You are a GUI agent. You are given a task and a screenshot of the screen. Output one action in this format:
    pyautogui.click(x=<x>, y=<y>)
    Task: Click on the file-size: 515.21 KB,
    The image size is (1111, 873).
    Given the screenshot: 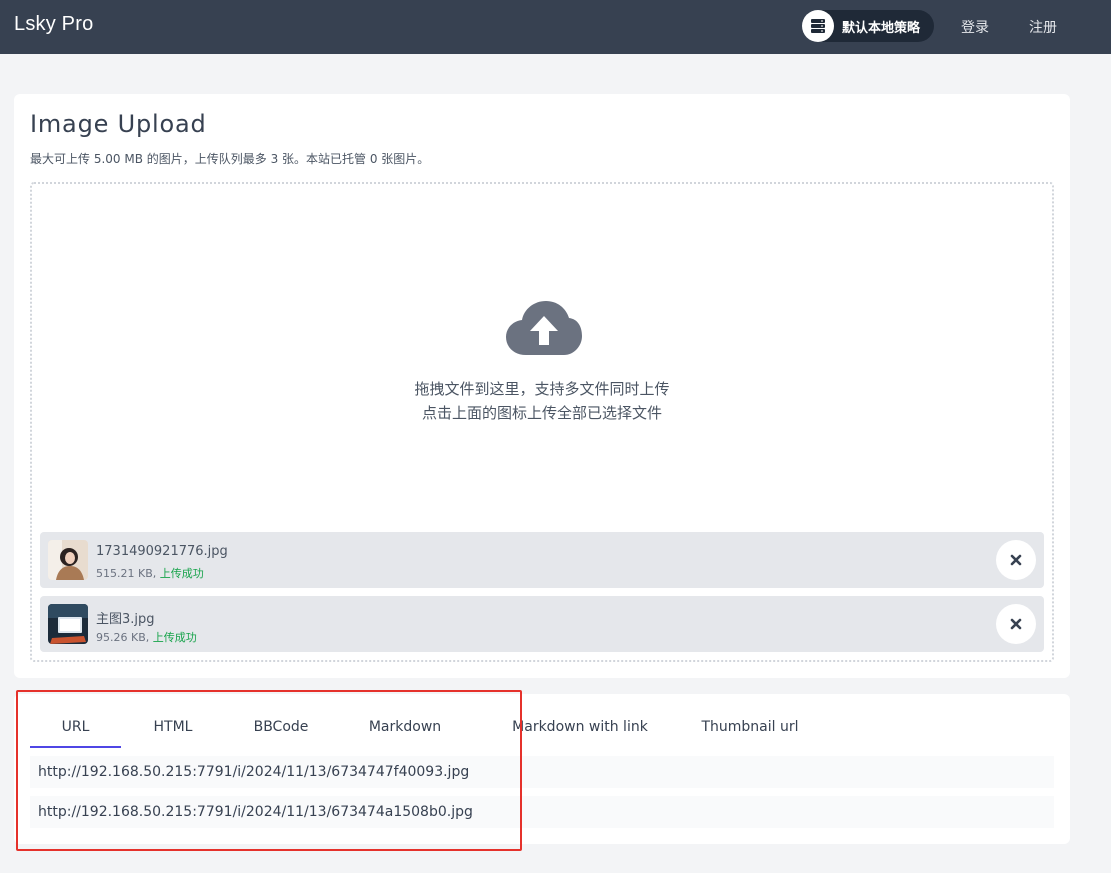 What is the action you would take?
    pyautogui.click(x=126, y=573)
    